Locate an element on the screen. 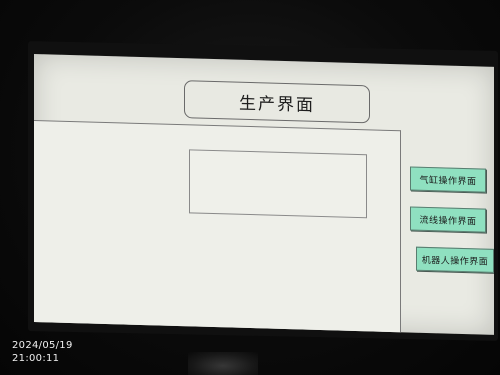 This screenshot has width=500, height=375. flow-line-operation-button: 流线操作界面 is located at coordinates (448, 219).